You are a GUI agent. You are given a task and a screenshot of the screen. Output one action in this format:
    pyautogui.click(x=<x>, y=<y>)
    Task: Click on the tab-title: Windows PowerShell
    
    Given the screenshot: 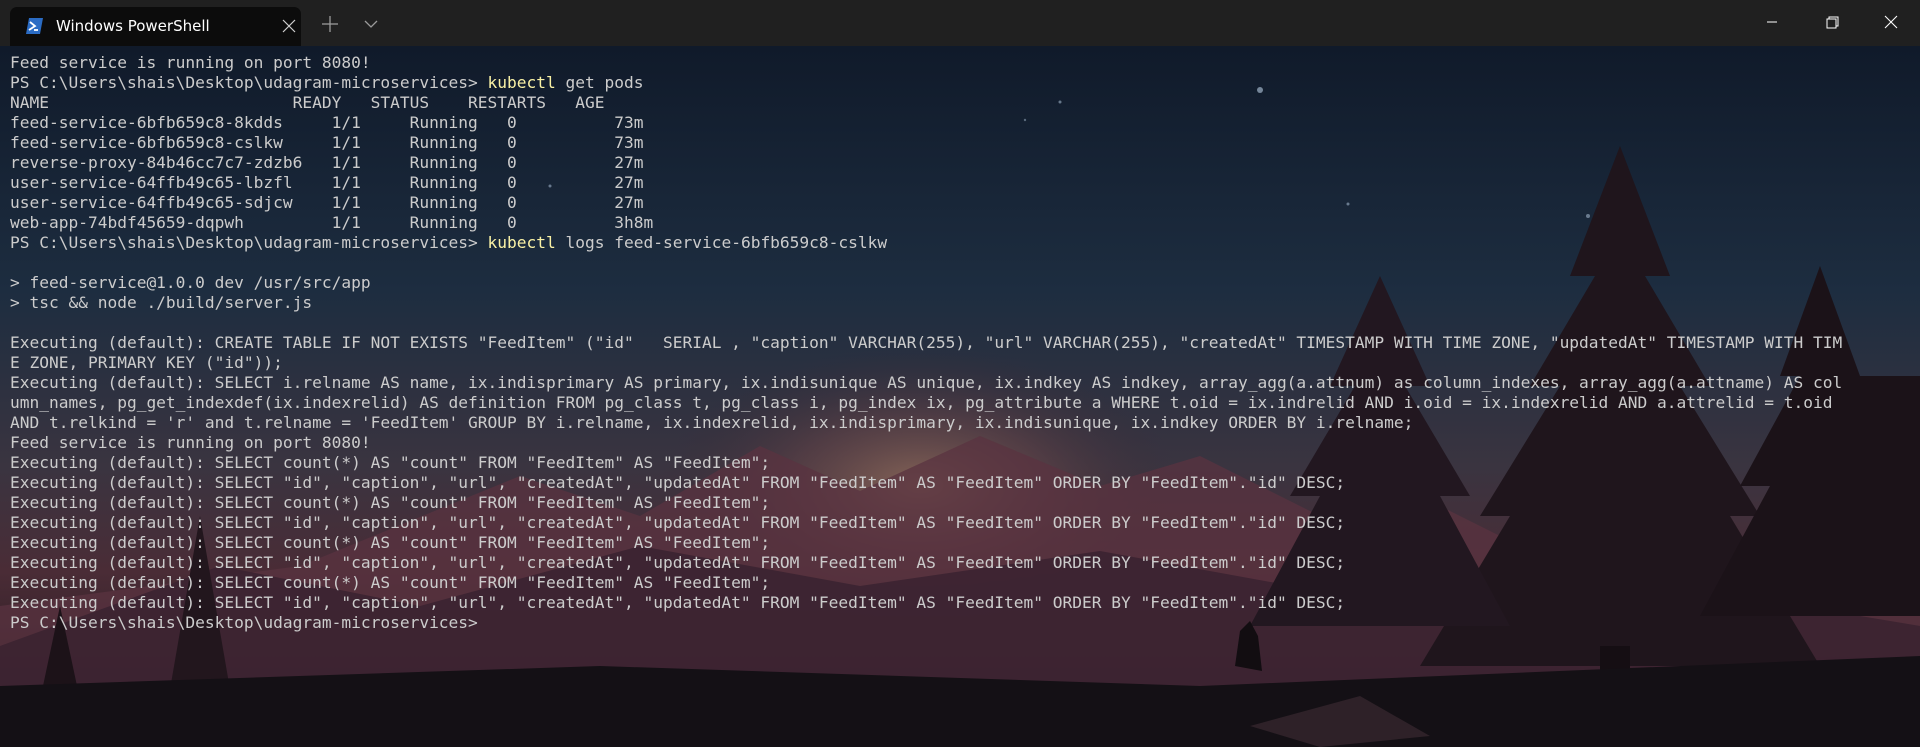 What is the action you would take?
    pyautogui.click(x=133, y=26)
    